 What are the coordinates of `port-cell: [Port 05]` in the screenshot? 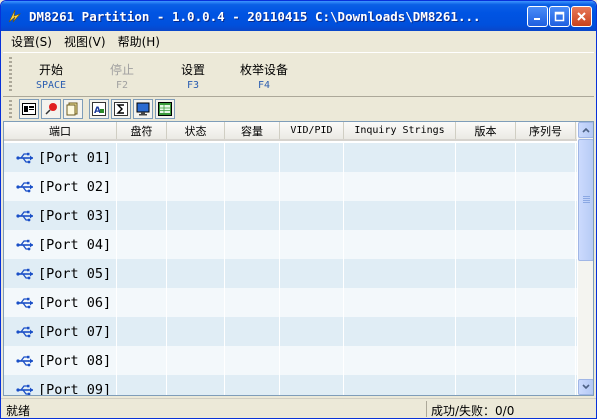 It's located at (60, 273).